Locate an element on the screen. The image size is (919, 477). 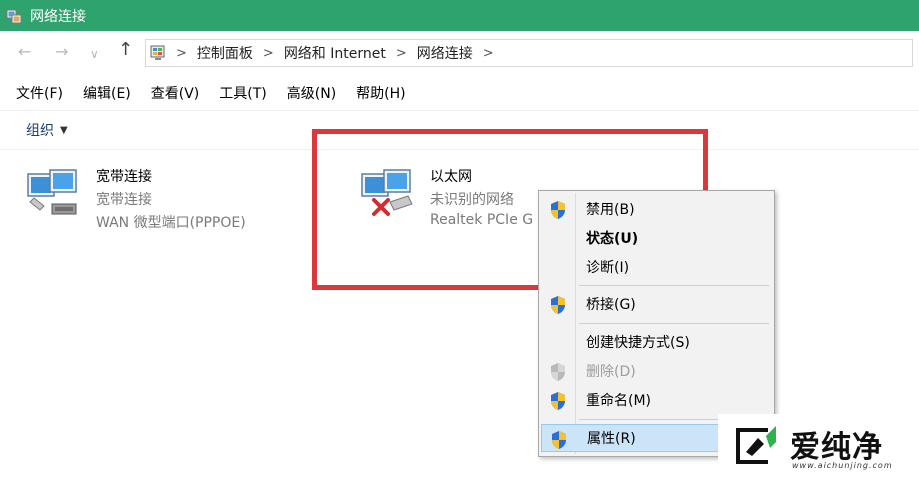
context-item-label: 桥接(G) is located at coordinates (611, 305).